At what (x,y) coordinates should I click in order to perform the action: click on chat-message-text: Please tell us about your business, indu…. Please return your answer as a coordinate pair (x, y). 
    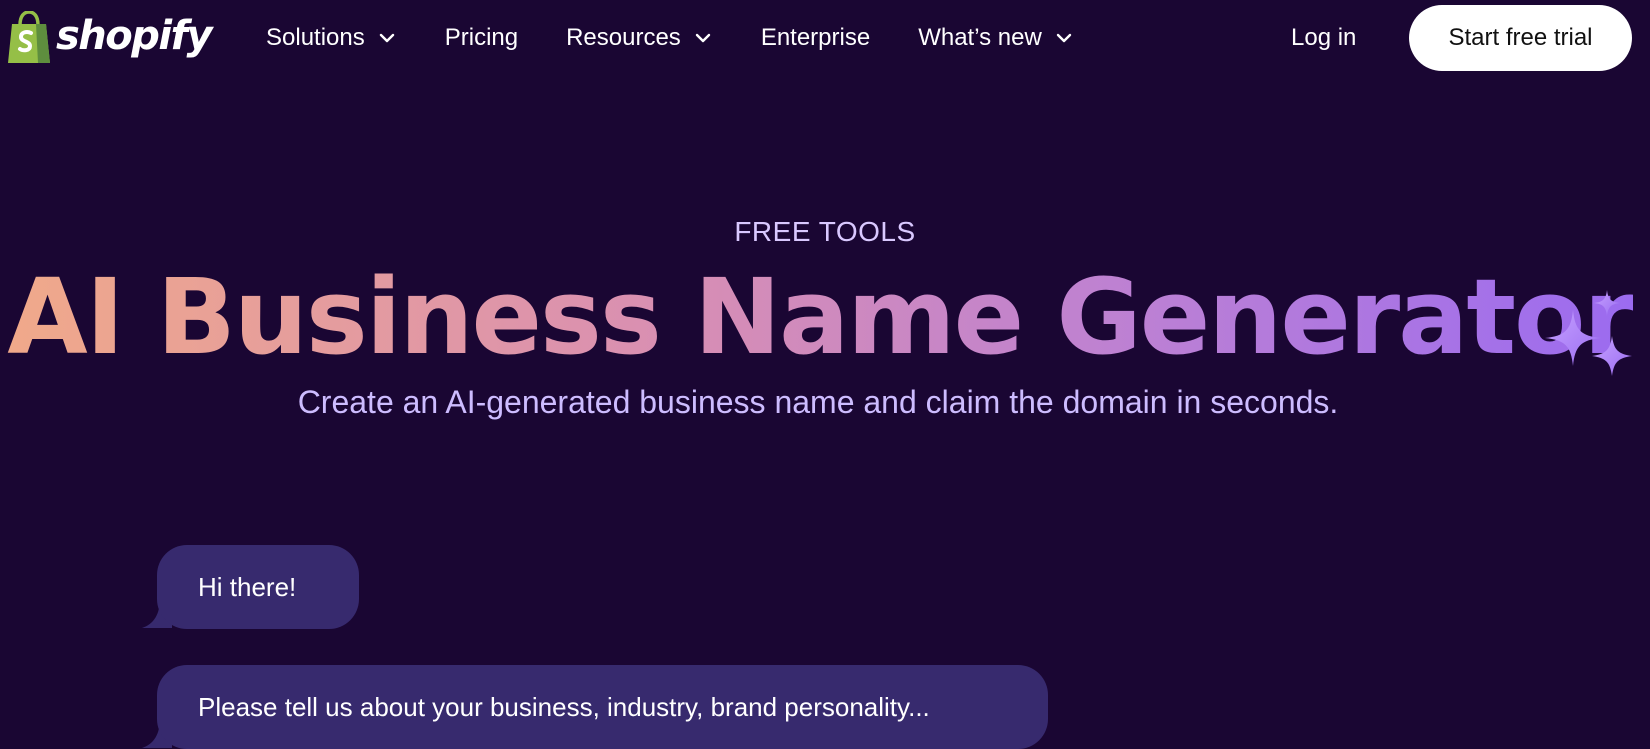
    Looking at the image, I should click on (564, 706).